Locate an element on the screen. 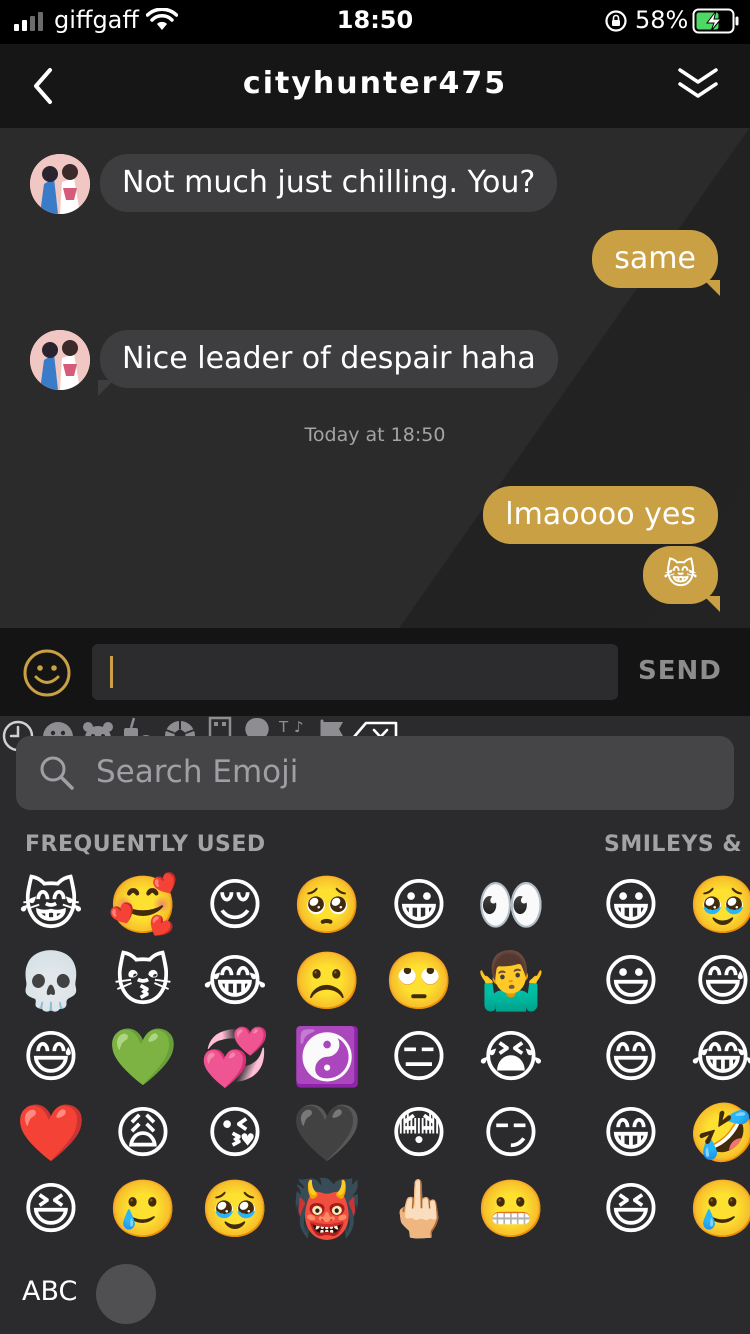 The height and width of the screenshot is (1334, 750). composer-bar: SEND is located at coordinates (375, 672).